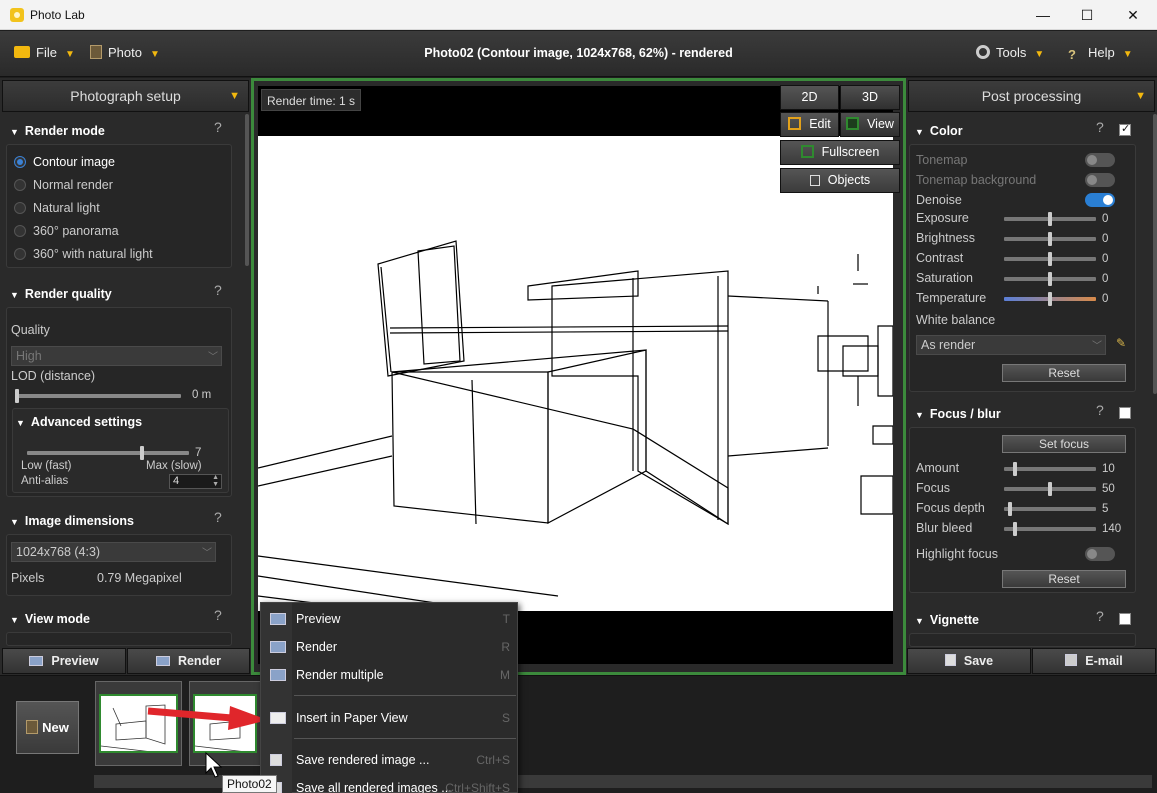  I want to click on menu-separator, so click(405, 695).